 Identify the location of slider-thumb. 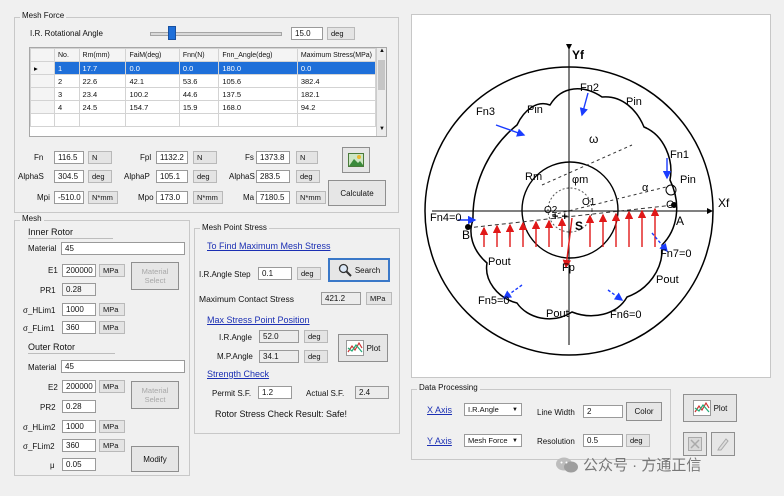
(172, 33).